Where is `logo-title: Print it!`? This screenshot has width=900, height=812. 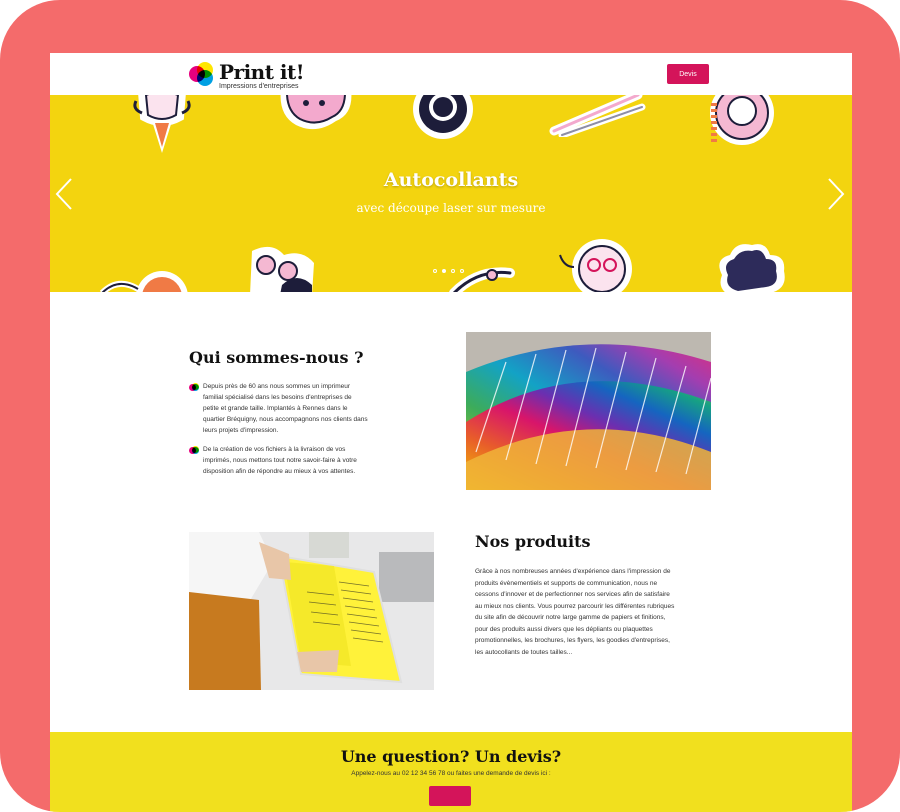
logo-title: Print it! is located at coordinates (262, 72).